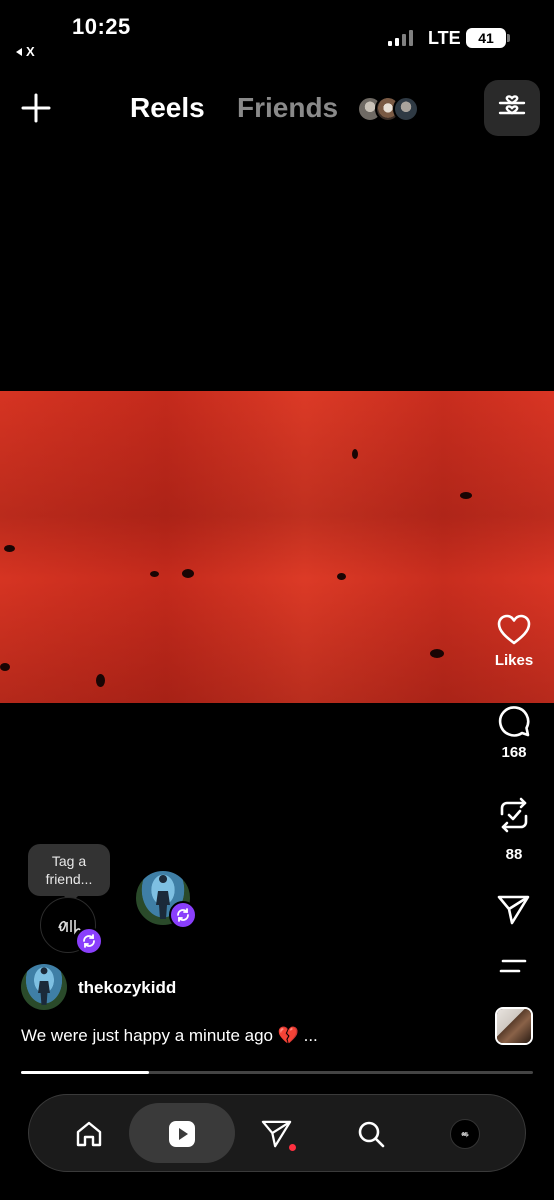 The width and height of the screenshot is (554, 1200). I want to click on repost-count: 88, so click(514, 854).